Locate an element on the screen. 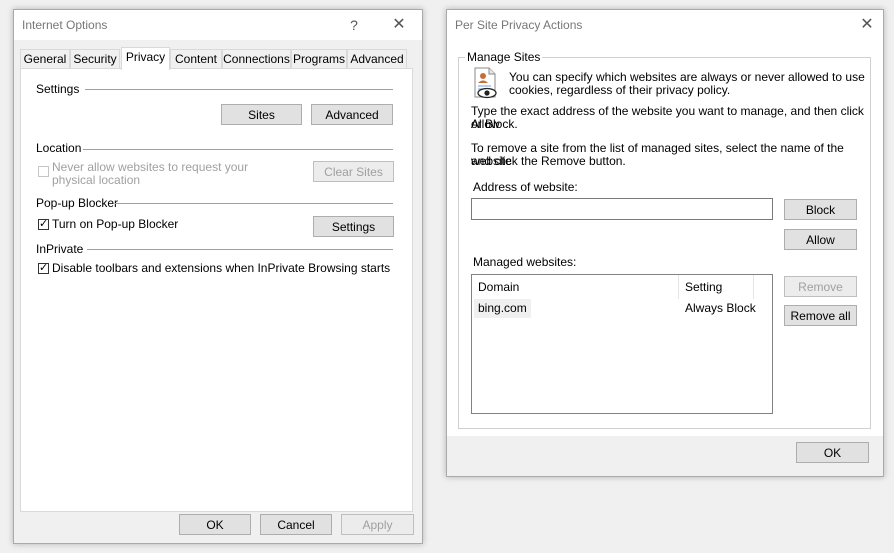 This screenshot has height=553, width=894. never-allow-location-label-2: physical location is located at coordinates (96, 180).